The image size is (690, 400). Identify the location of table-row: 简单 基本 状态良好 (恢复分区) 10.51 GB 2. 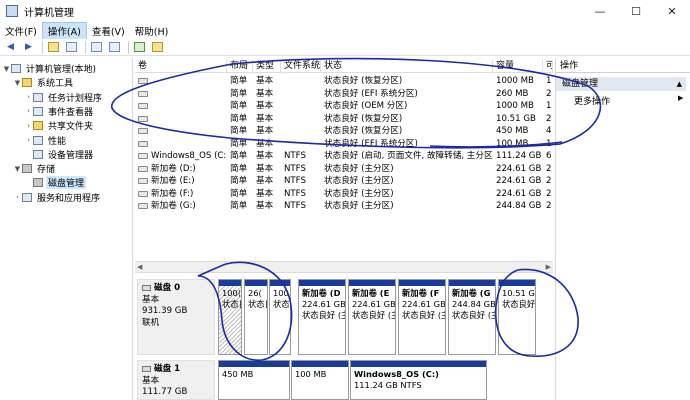
(344, 119).